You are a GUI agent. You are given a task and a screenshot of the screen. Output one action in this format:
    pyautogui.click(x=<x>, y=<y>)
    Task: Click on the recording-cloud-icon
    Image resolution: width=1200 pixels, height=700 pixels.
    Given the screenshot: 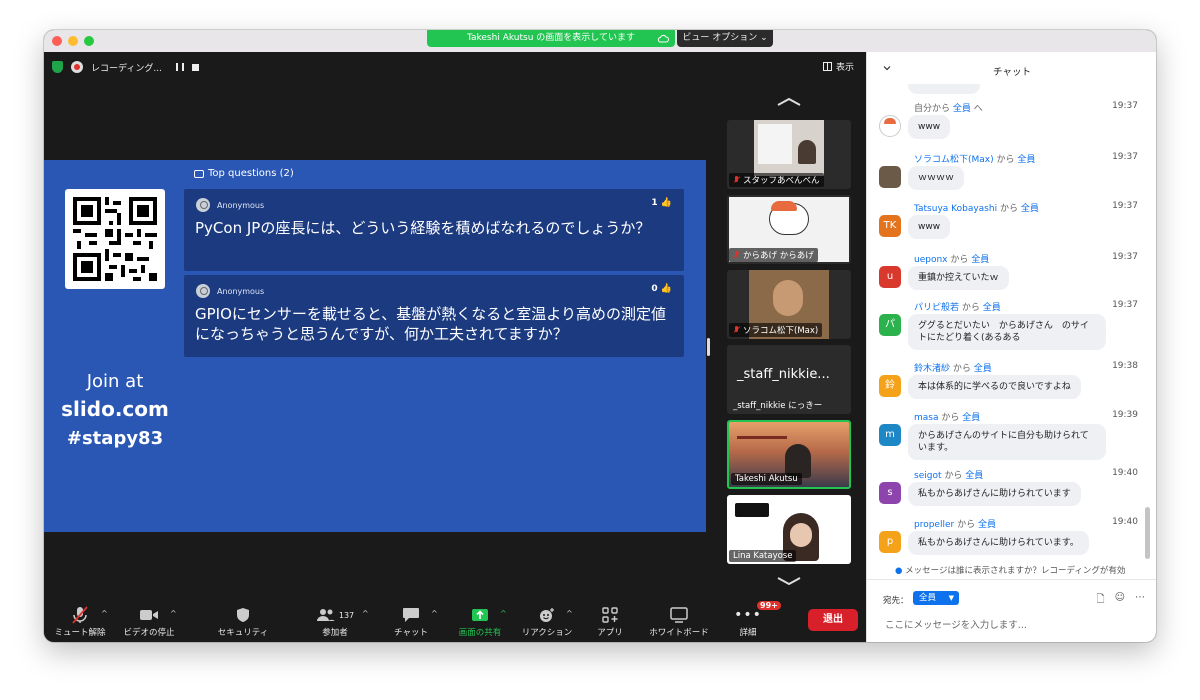 What is the action you would take?
    pyautogui.click(x=77, y=67)
    